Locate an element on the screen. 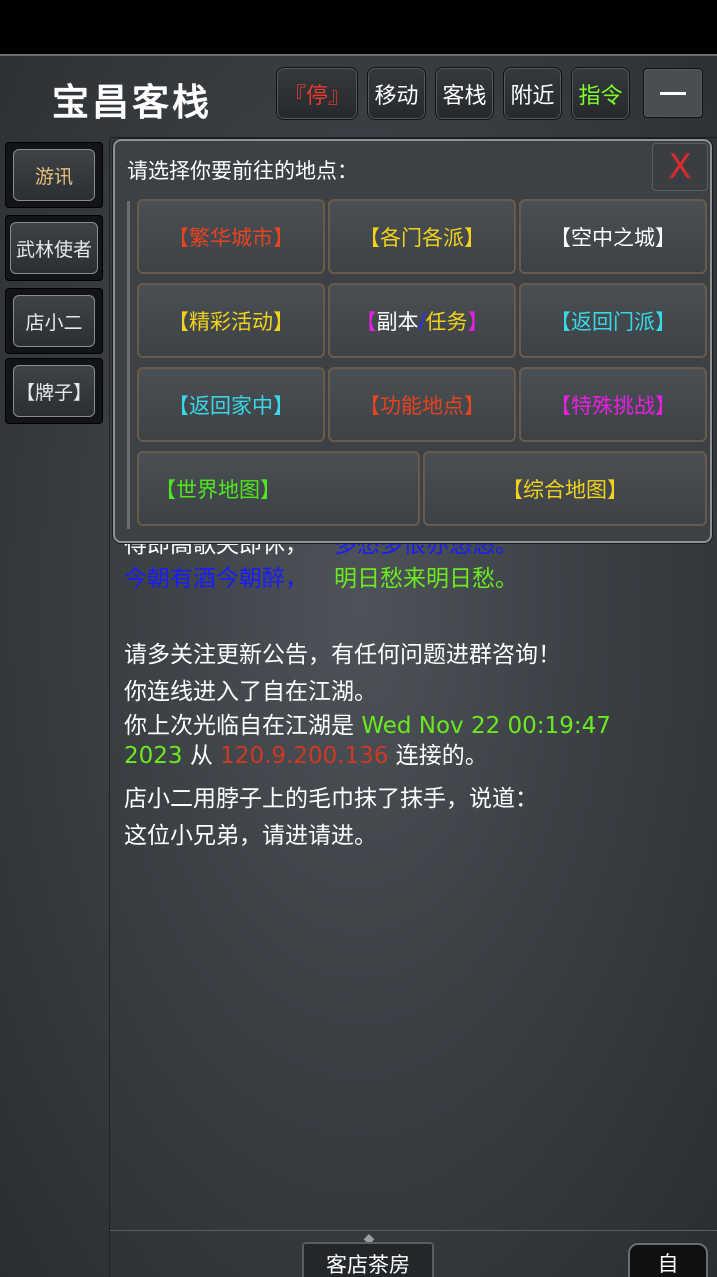 The image size is (717, 1277). option-label: 【各门各派】 is located at coordinates (422, 237).